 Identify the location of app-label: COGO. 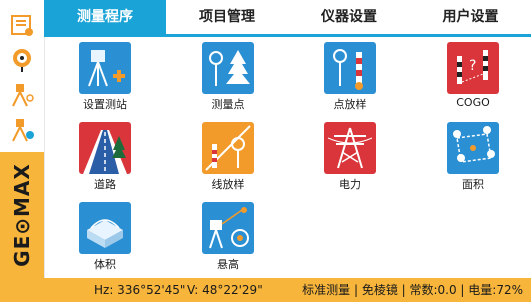
(473, 102).